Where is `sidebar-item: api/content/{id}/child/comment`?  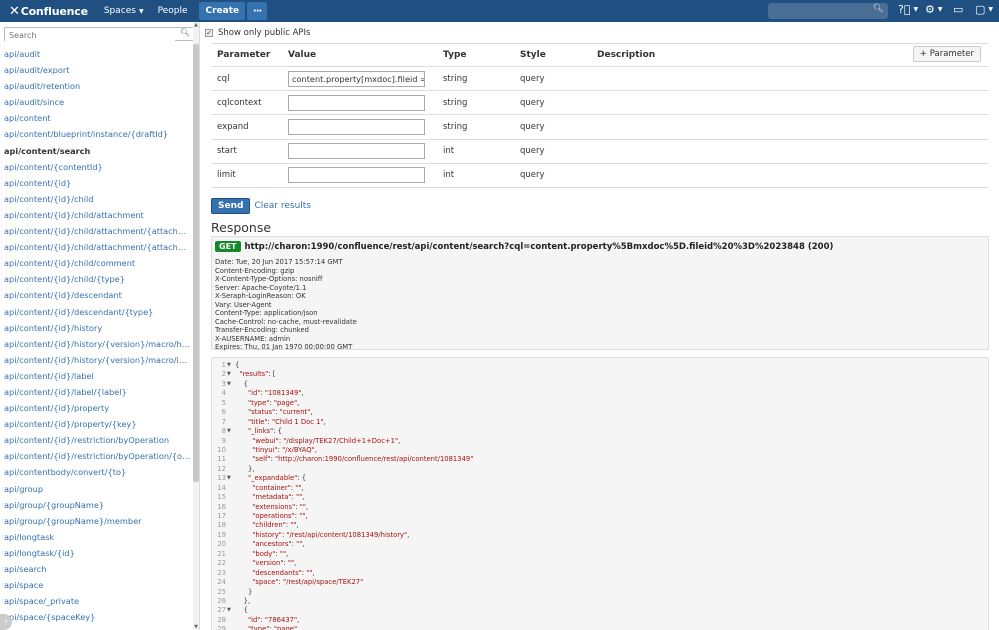 sidebar-item: api/content/{id}/child/comment is located at coordinates (96, 263).